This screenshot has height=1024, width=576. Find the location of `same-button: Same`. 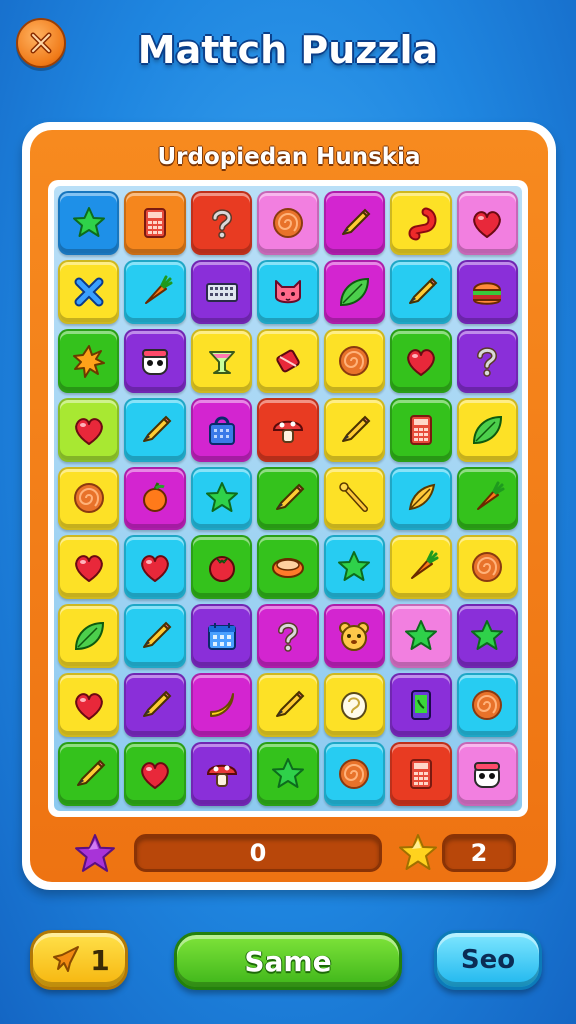

same-button: Same is located at coordinates (288, 961).